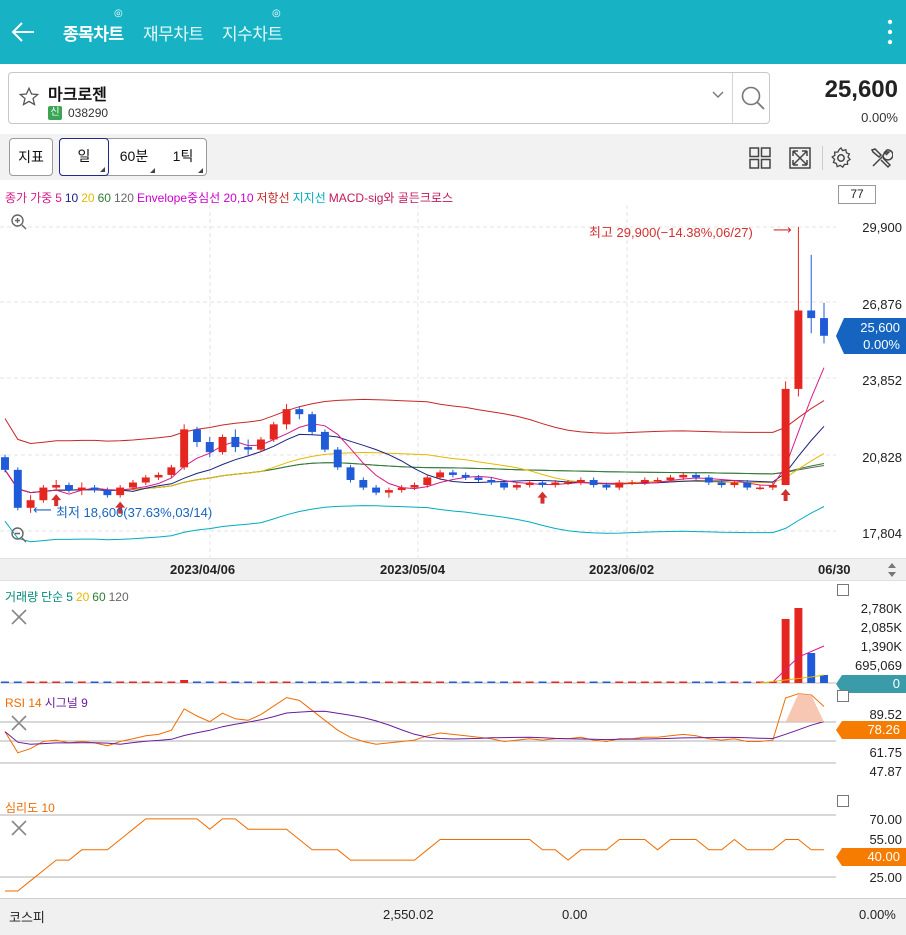 This screenshot has height=935, width=906. Describe the element at coordinates (883, 729) in the screenshot. I see `rsi-tag-value: 78.26` at that location.